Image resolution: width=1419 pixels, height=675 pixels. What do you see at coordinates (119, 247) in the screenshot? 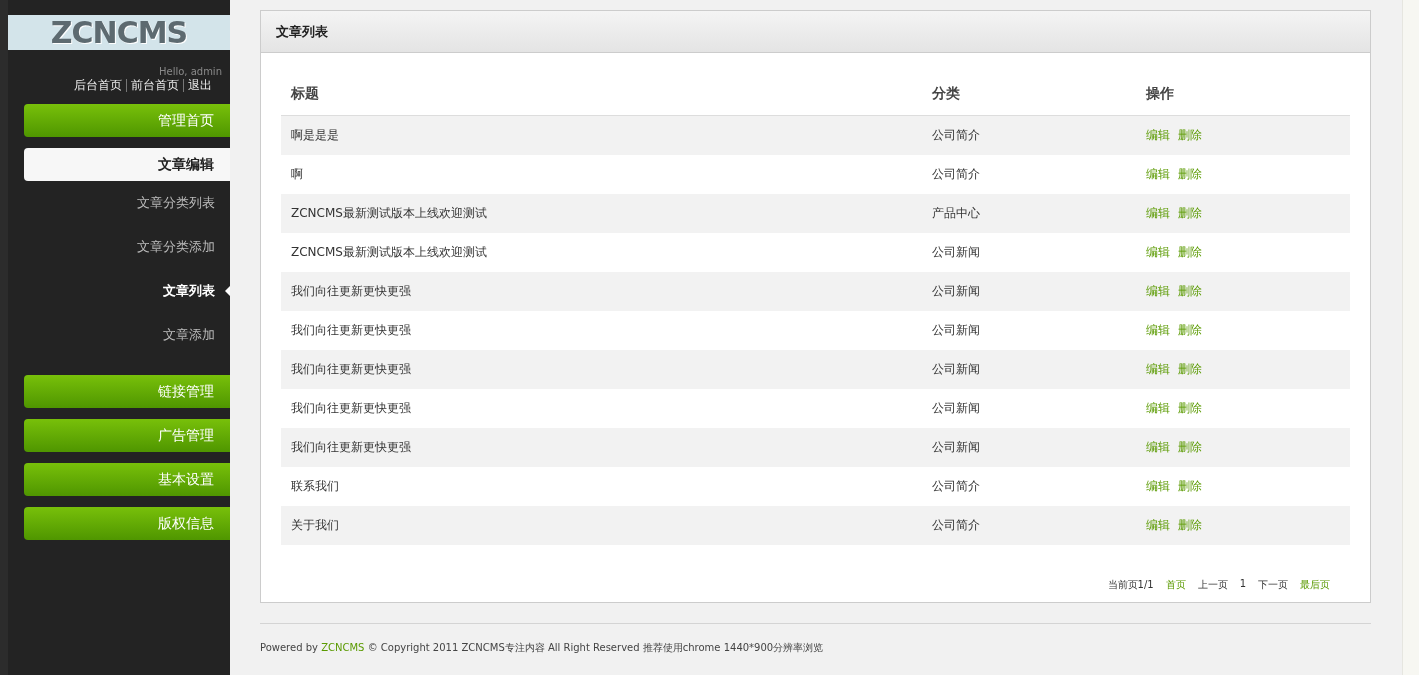
I see `submenu-item: 文章分类添加` at bounding box center [119, 247].